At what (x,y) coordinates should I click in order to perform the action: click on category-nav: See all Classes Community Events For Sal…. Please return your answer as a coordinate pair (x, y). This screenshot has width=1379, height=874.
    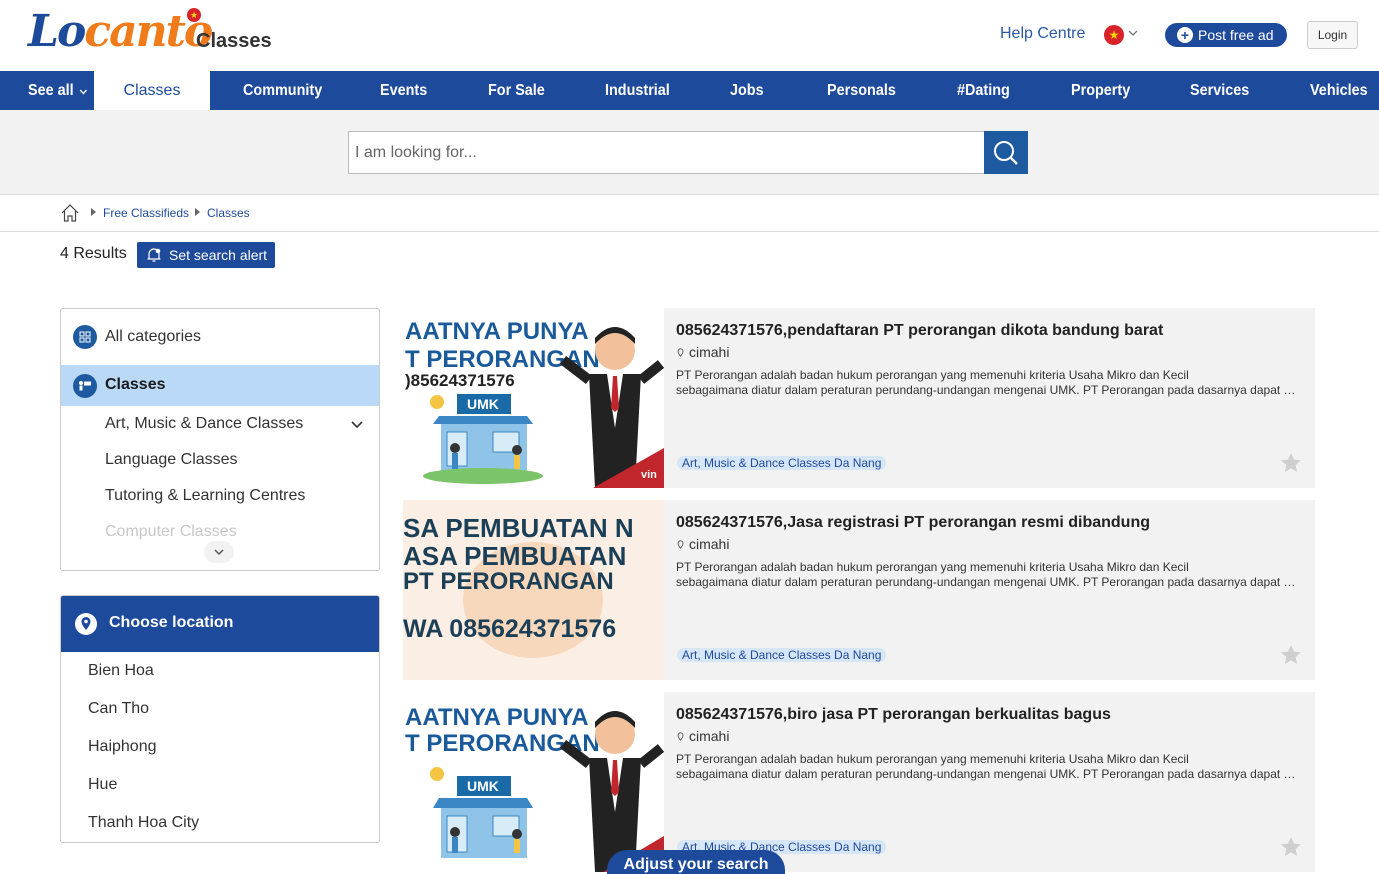
    Looking at the image, I should click on (689, 90).